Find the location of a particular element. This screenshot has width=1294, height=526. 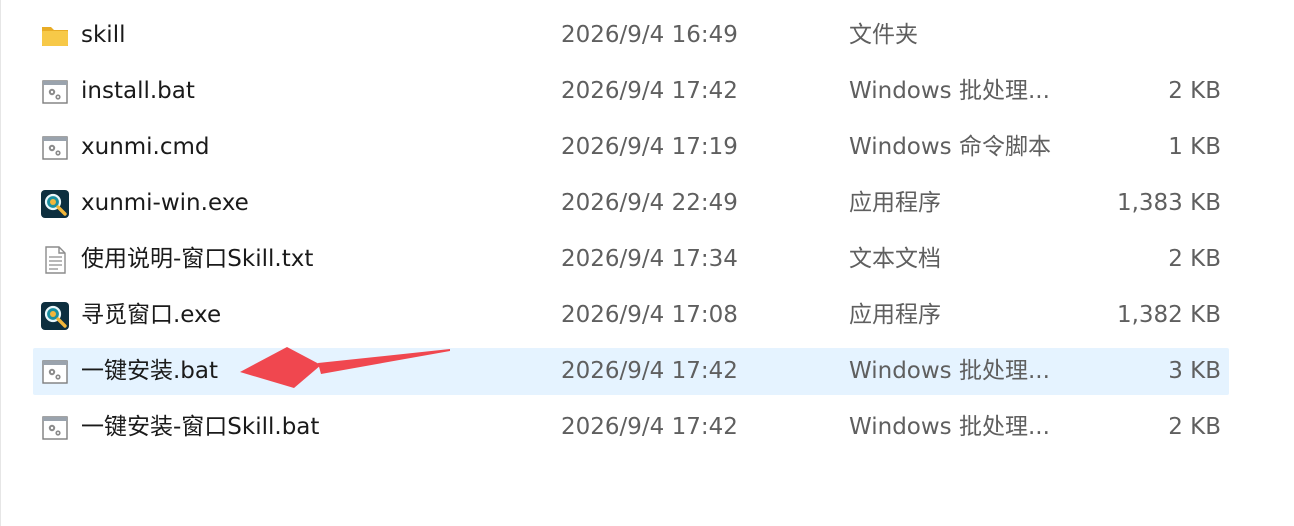

folder-icon is located at coordinates (55, 36).